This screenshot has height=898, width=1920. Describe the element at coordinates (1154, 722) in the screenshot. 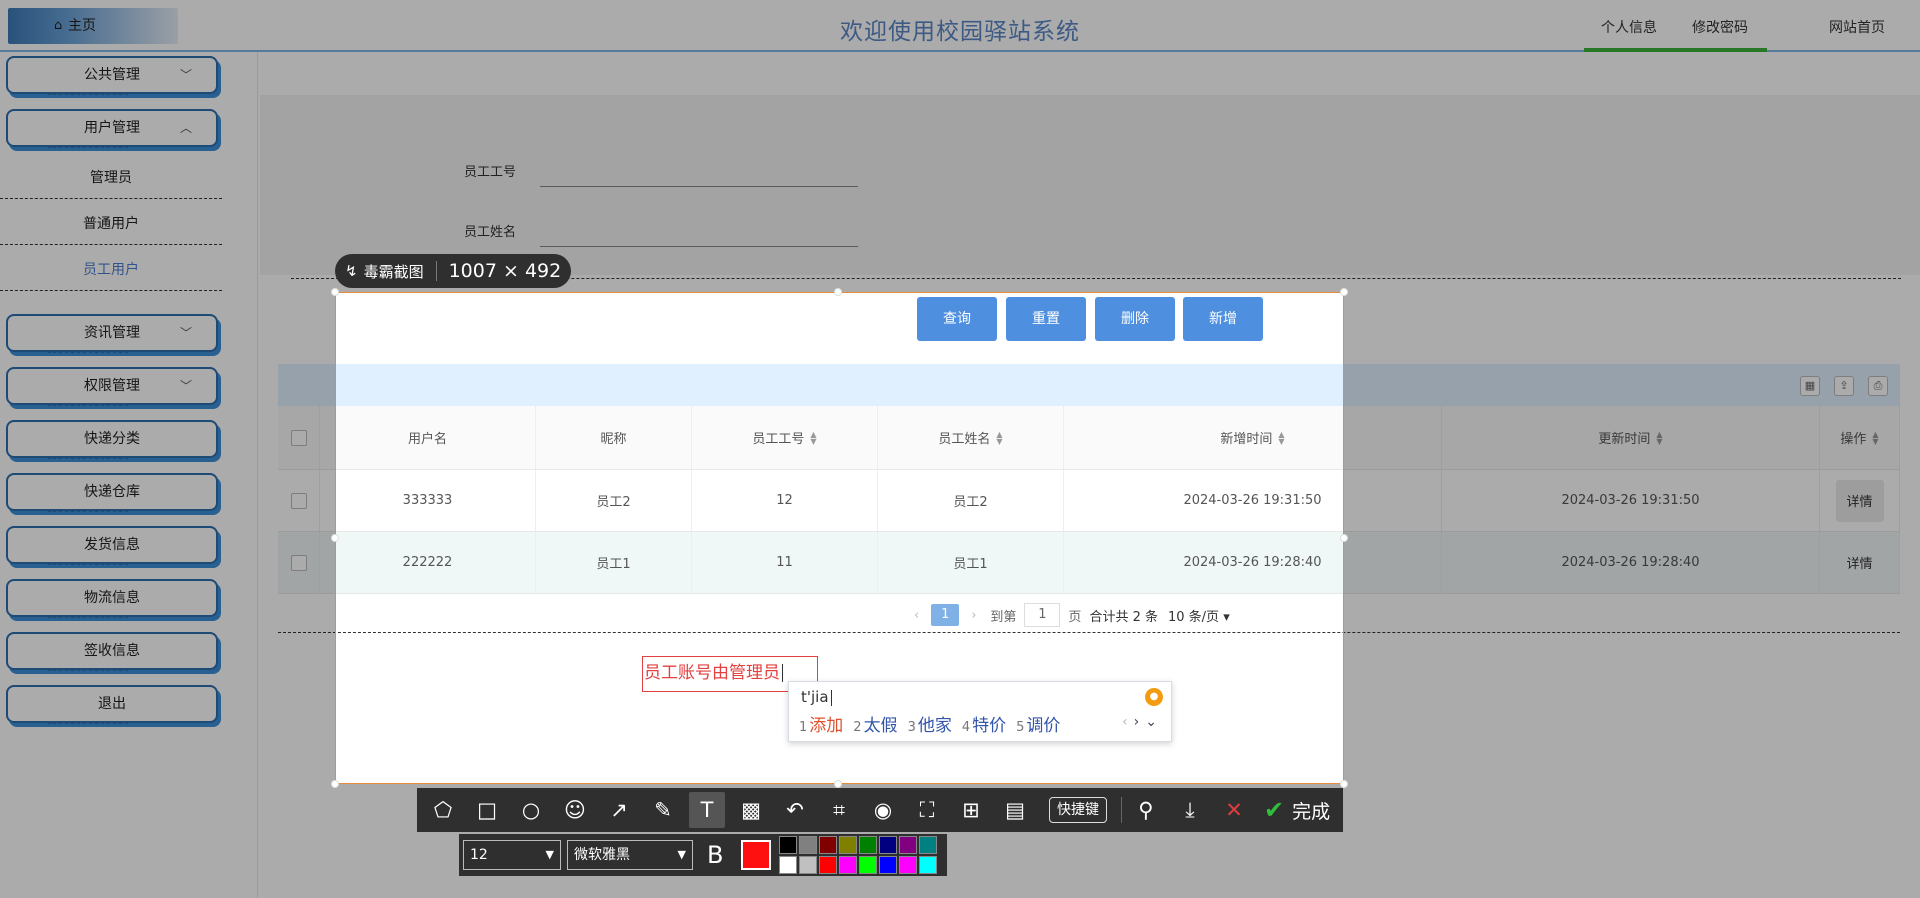

I see `ime-expand-icon: ⌄` at that location.